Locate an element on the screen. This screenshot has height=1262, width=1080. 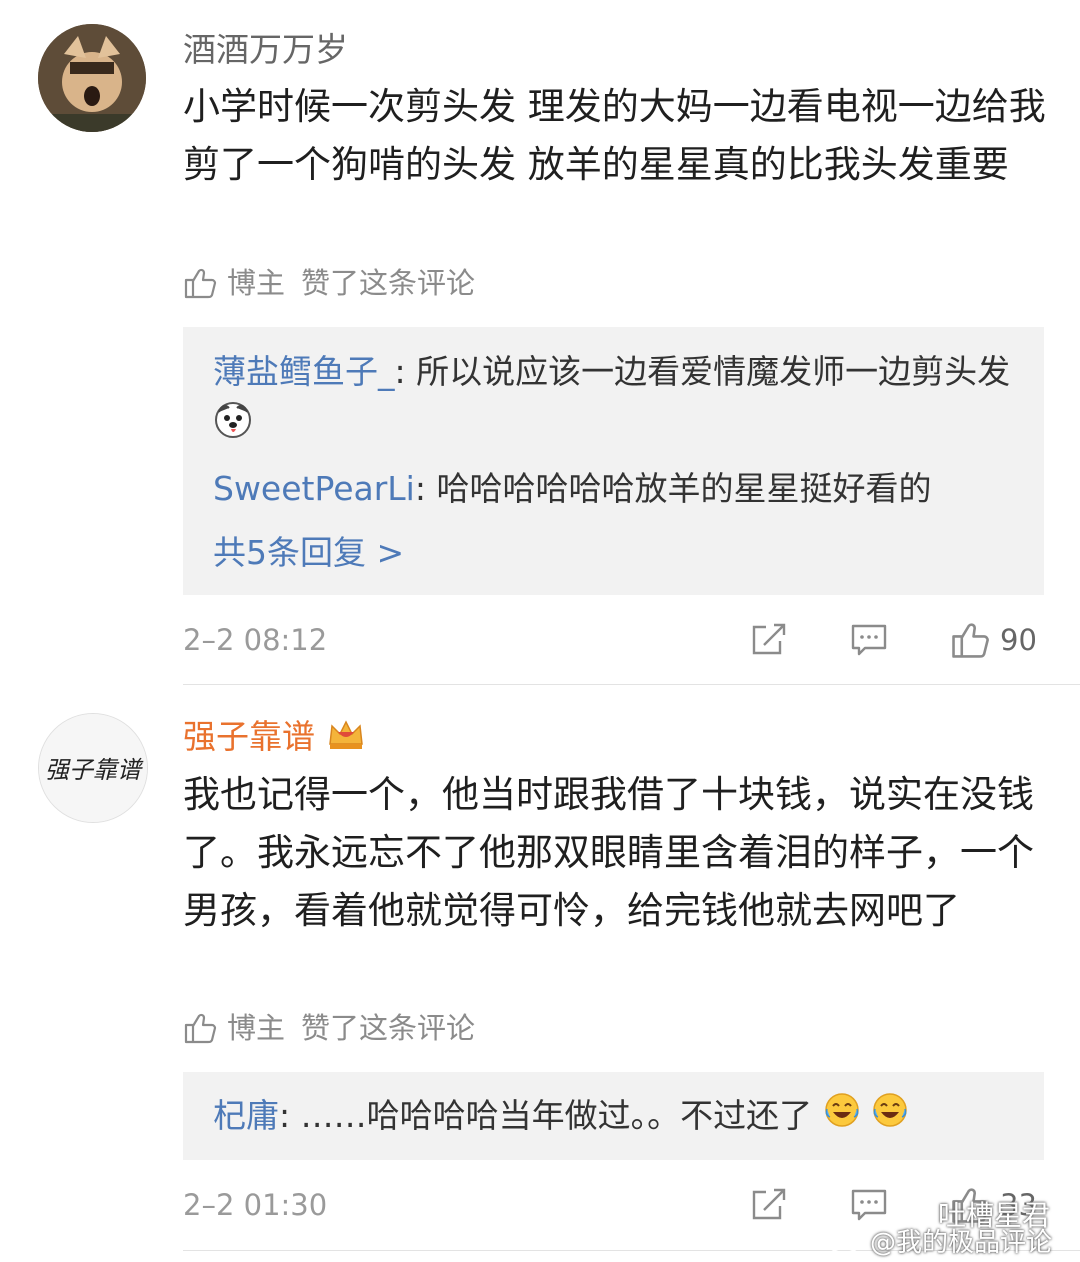
weibo-watermark: @我的极品评论 is located at coordinates (940, 1240).